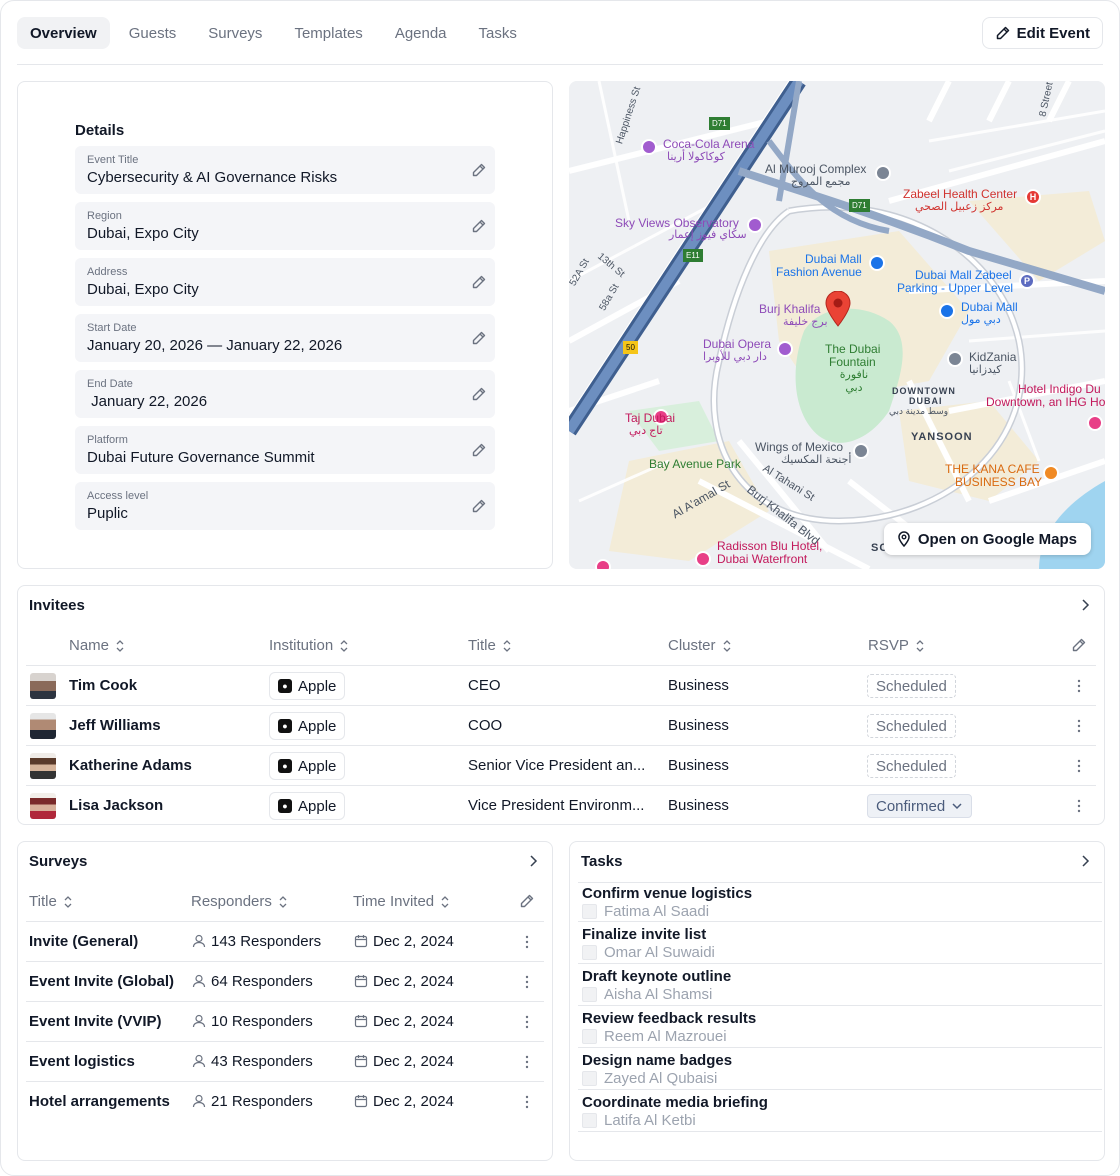  Describe the element at coordinates (1042, 33) in the screenshot. I see `edit-event-button: Edit Event` at that location.